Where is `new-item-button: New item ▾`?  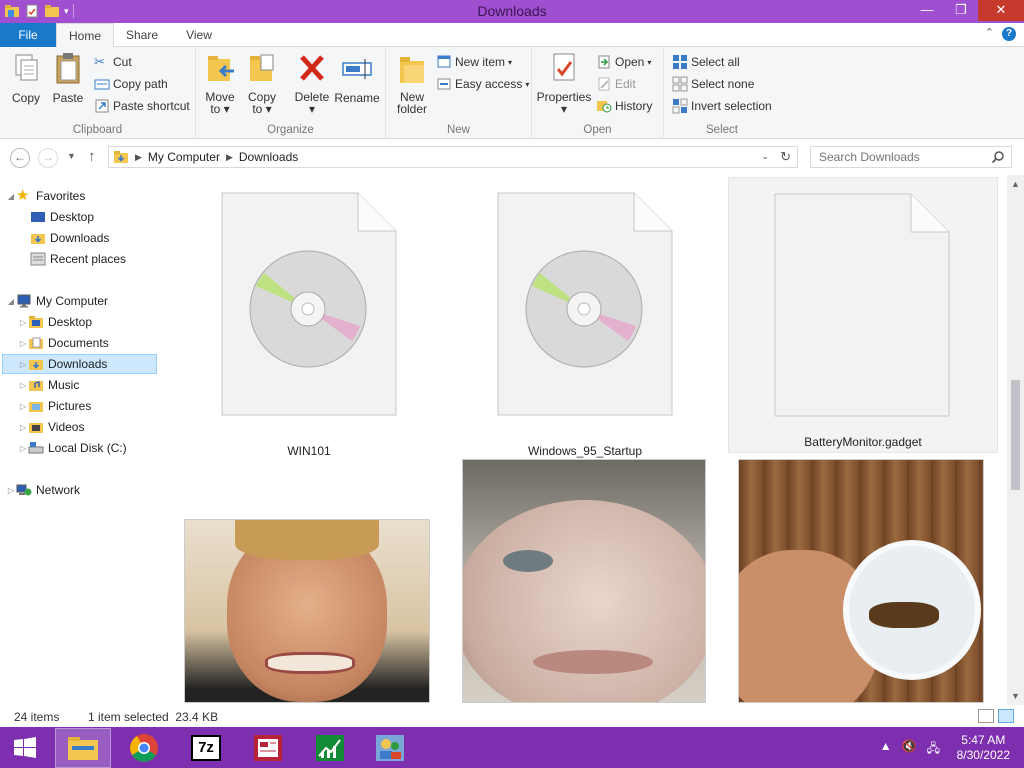 new-item-button: New item ▾ is located at coordinates (474, 62).